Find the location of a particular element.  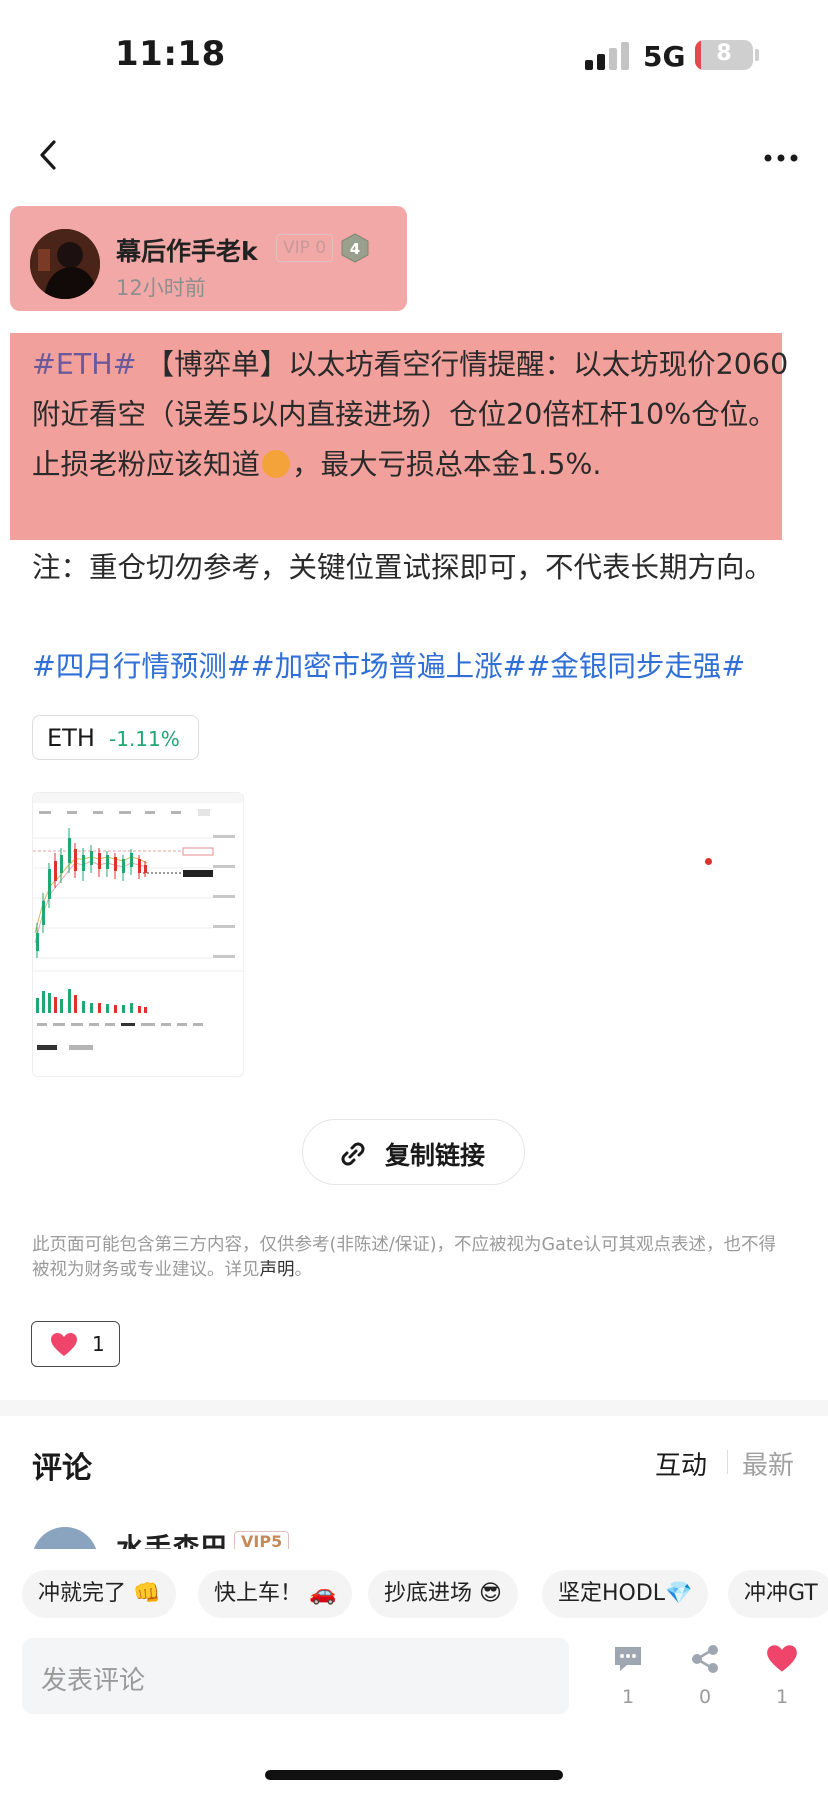

copy-link-button: 复制链接 is located at coordinates (413, 1152).